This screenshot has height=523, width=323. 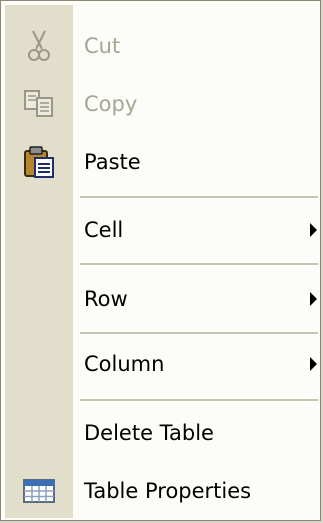 I want to click on menu-item-cell: Cell, so click(x=161, y=230).